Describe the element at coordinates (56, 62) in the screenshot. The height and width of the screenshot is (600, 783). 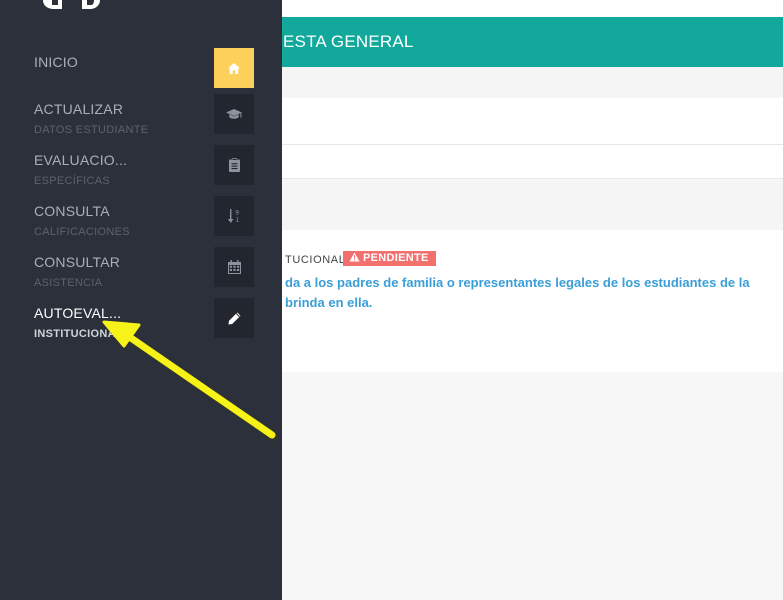
I see `sidebar-item-label: INICIO` at that location.